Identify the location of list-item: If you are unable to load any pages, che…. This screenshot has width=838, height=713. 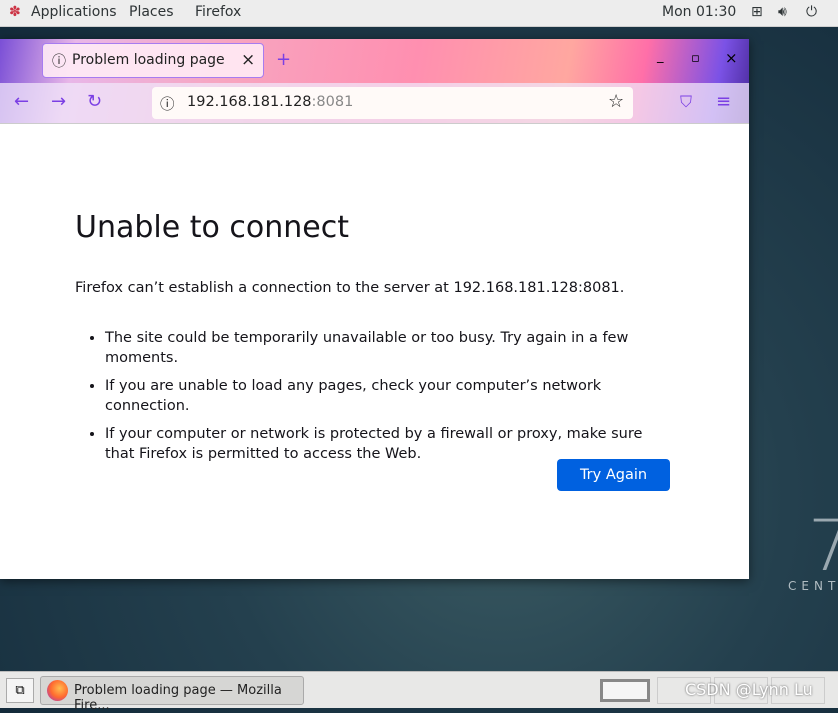
(389, 396).